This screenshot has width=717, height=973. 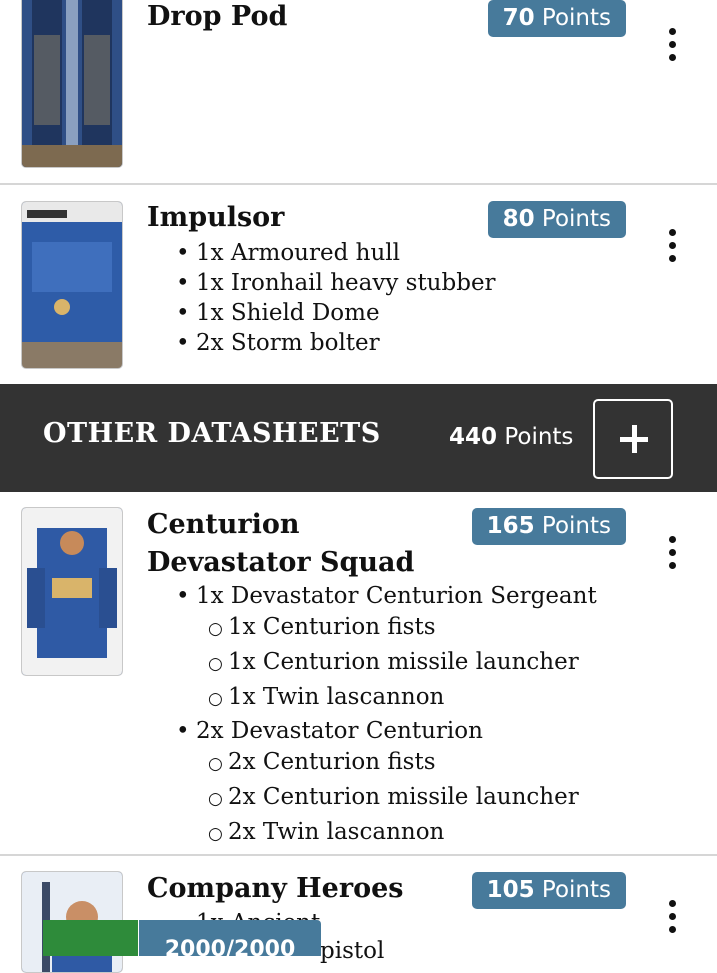 What do you see at coordinates (275, 888) in the screenshot?
I see `unit-name: Company Heroes` at bounding box center [275, 888].